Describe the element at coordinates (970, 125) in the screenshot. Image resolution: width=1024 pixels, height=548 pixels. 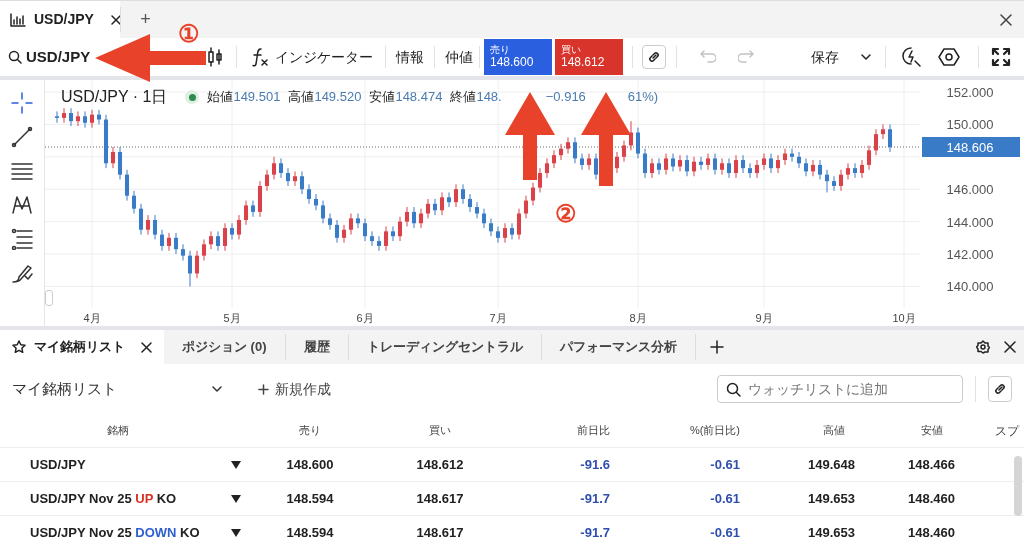
I see `price-label: 150.000` at that location.